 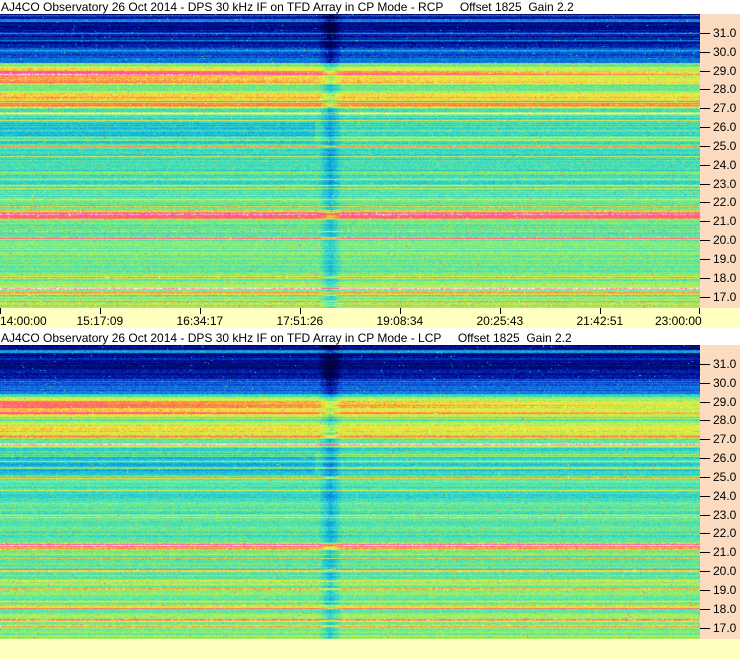 What do you see at coordinates (678, 321) in the screenshot?
I see `x-tick-label: 23:00:00` at bounding box center [678, 321].